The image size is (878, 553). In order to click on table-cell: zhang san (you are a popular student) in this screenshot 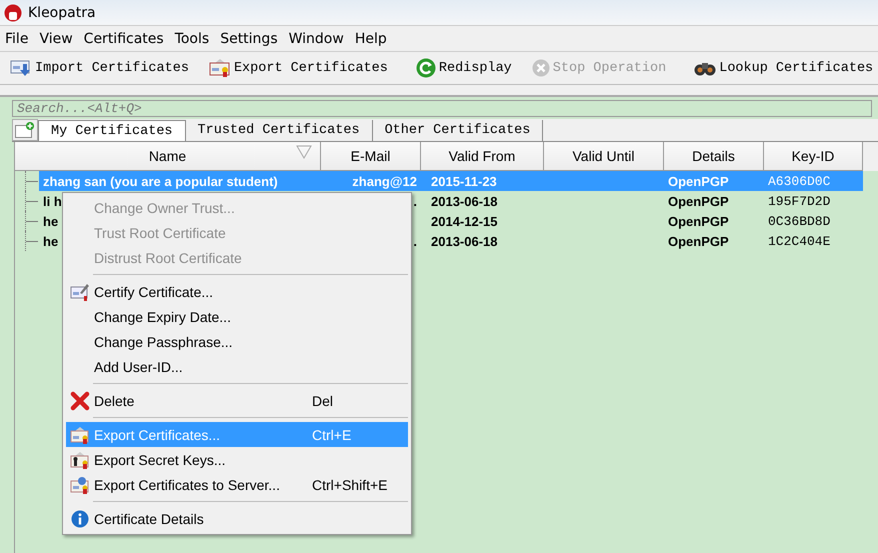, I will do `click(160, 181)`.